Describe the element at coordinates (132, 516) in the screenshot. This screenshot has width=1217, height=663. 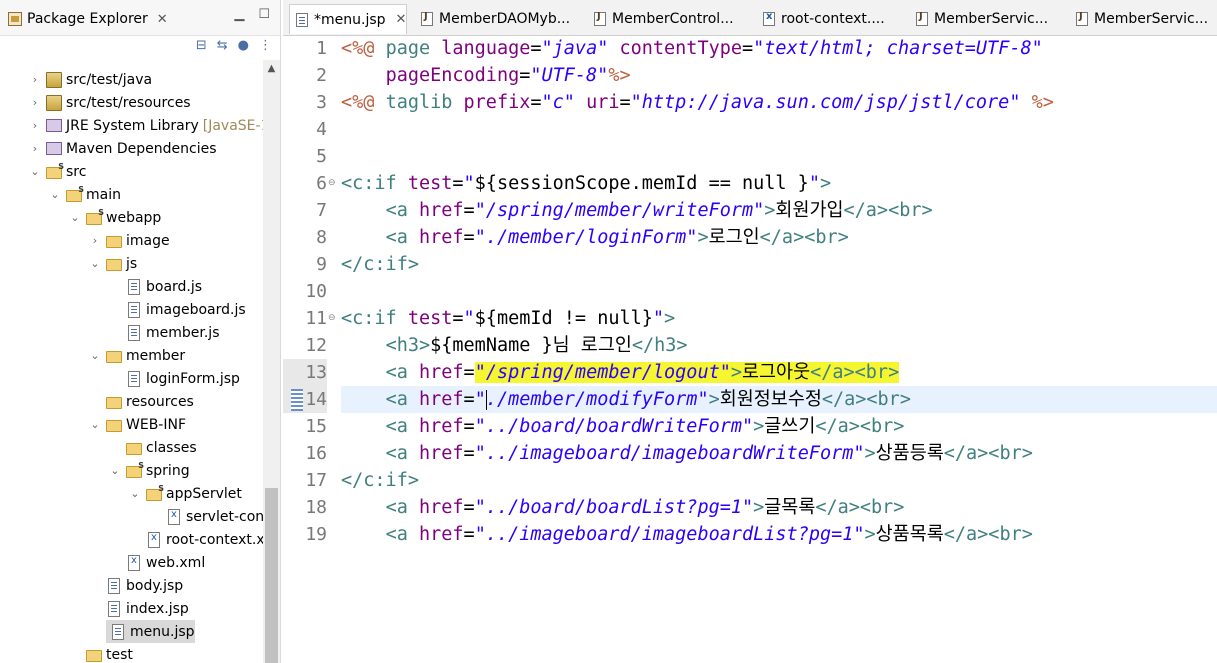
I see `tree-item: servlet-con` at that location.